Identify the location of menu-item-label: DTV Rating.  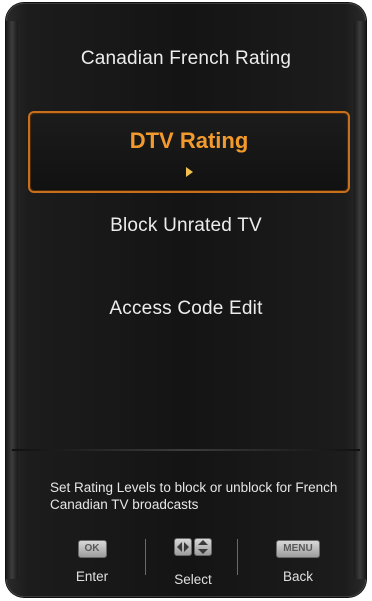
(189, 140).